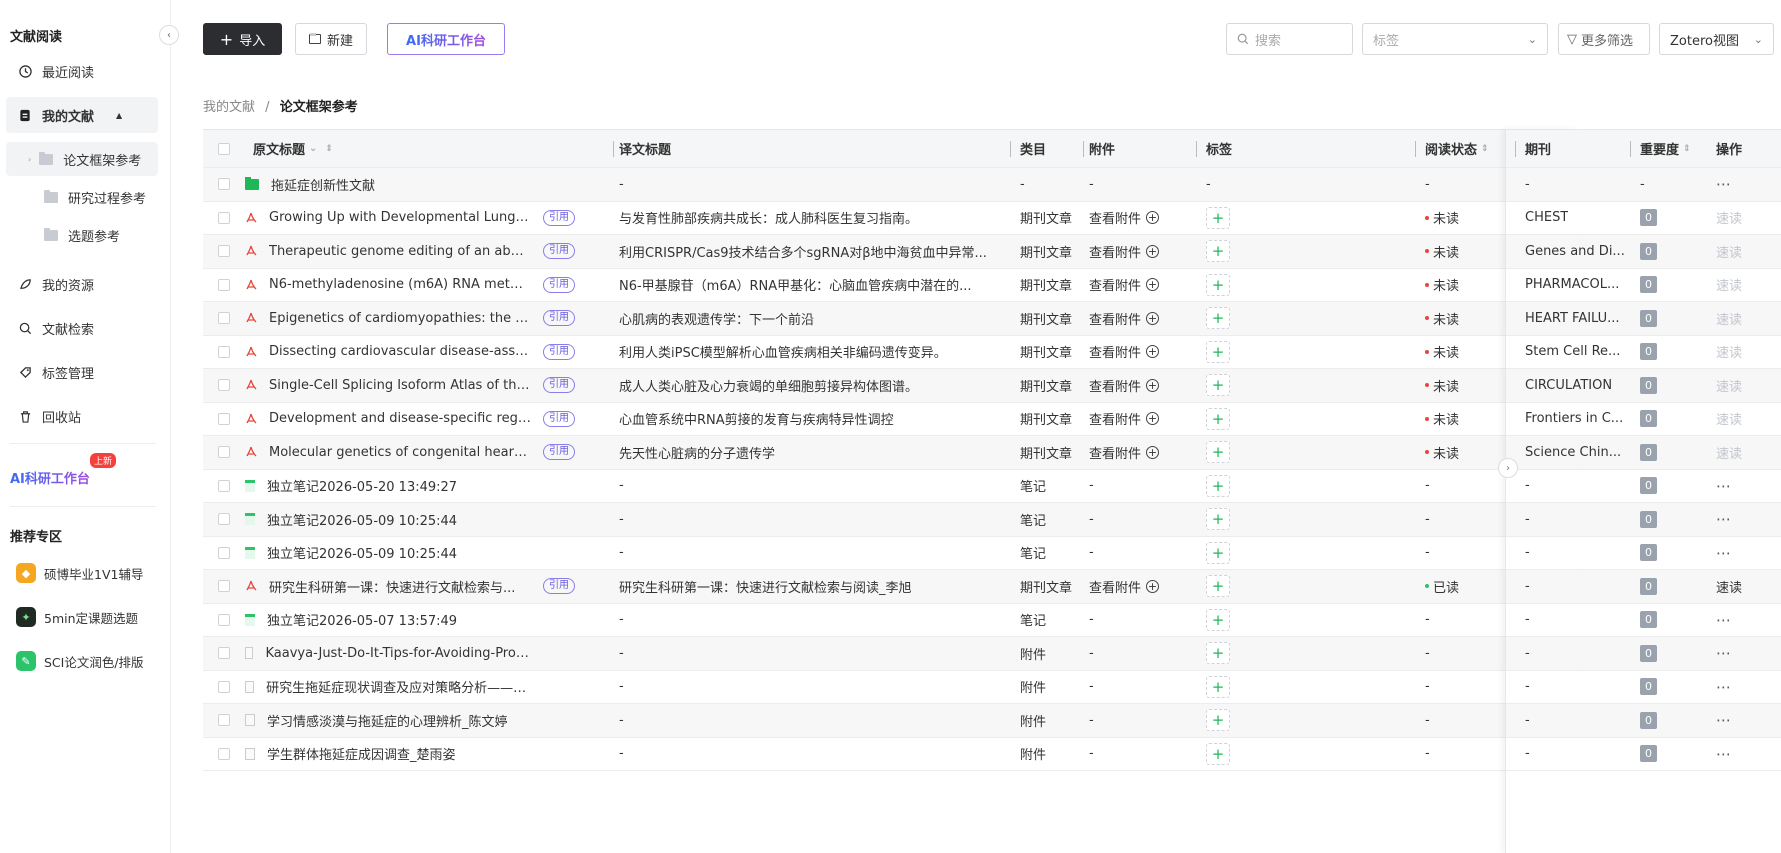 This screenshot has width=1781, height=853. Describe the element at coordinates (82, 372) in the screenshot. I see `sidebar-item-tags: 标签管理` at that location.